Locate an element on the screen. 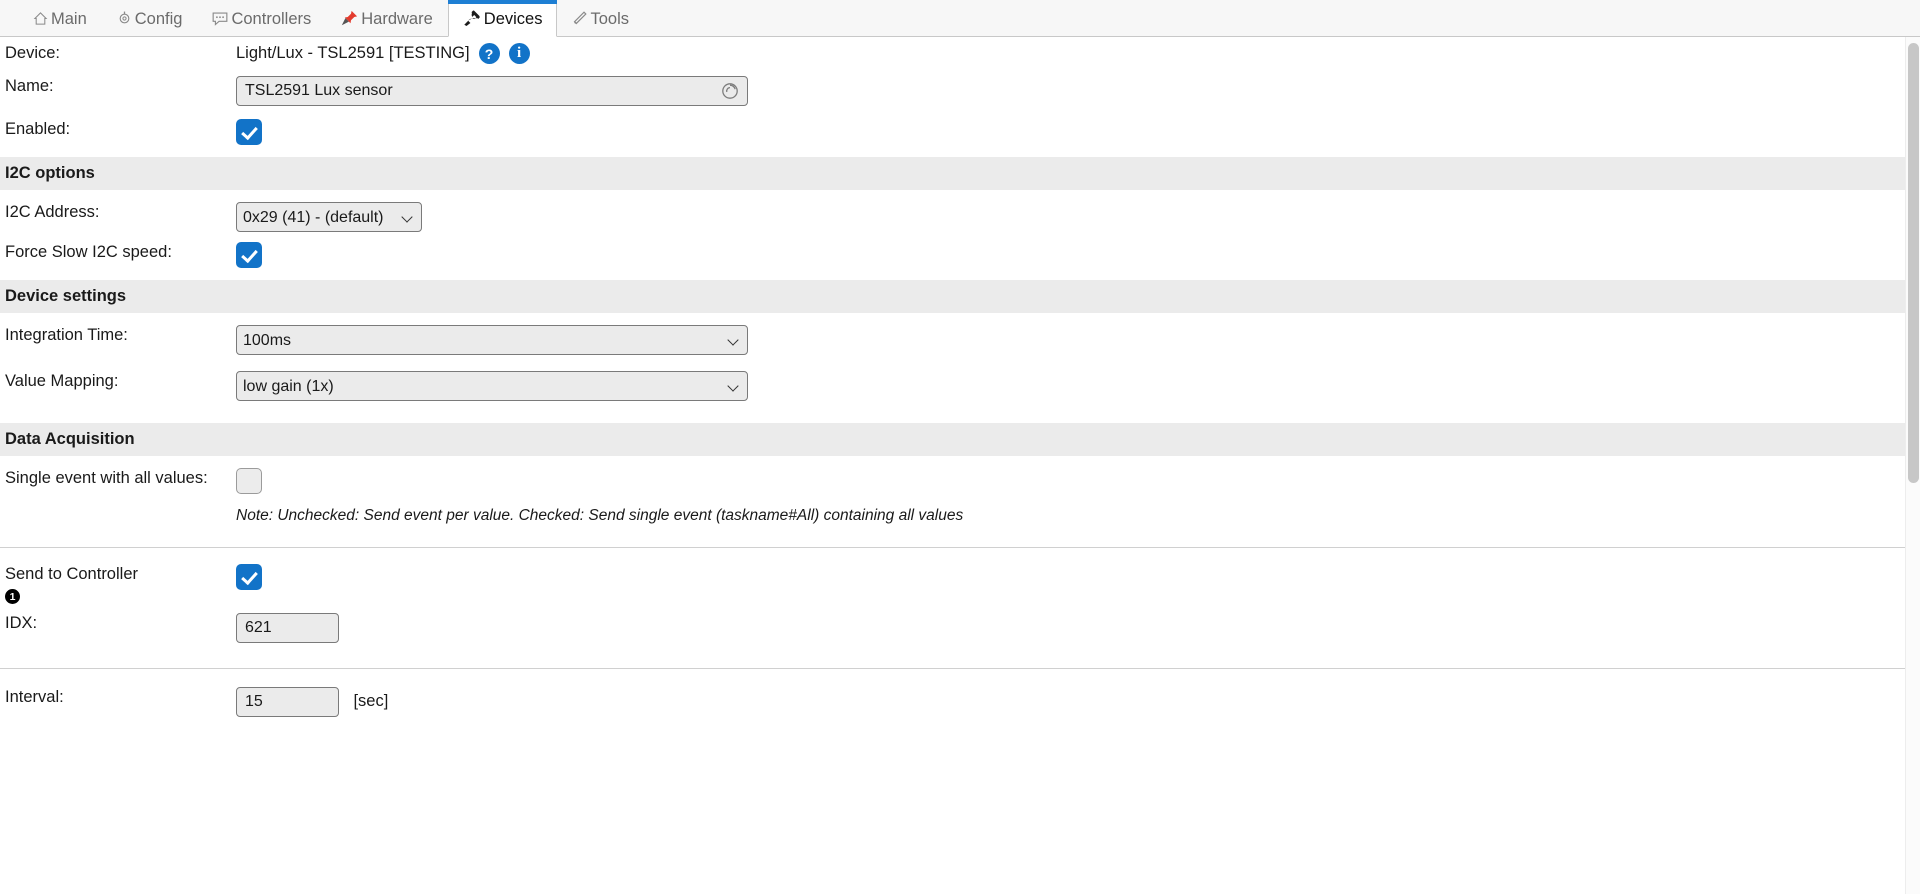 The height and width of the screenshot is (894, 1920). send-to-controller-checkbox is located at coordinates (249, 577).